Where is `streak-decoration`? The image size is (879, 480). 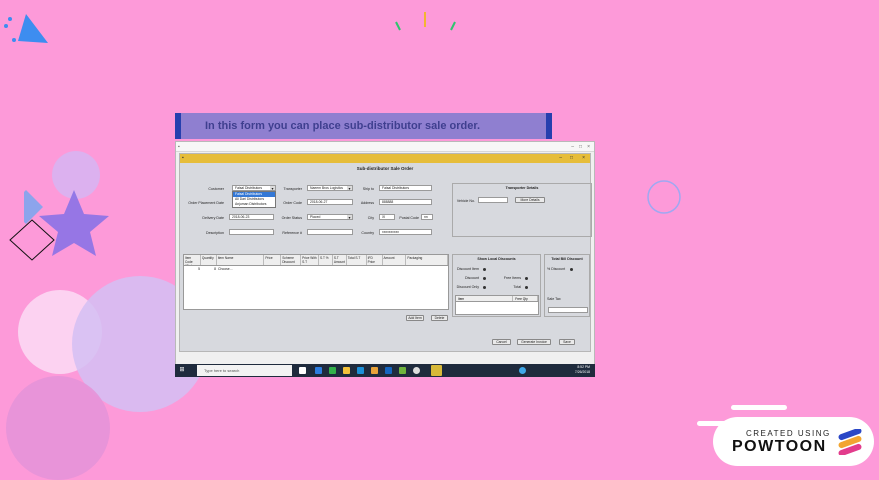
streak-decoration is located at coordinates (759, 407).